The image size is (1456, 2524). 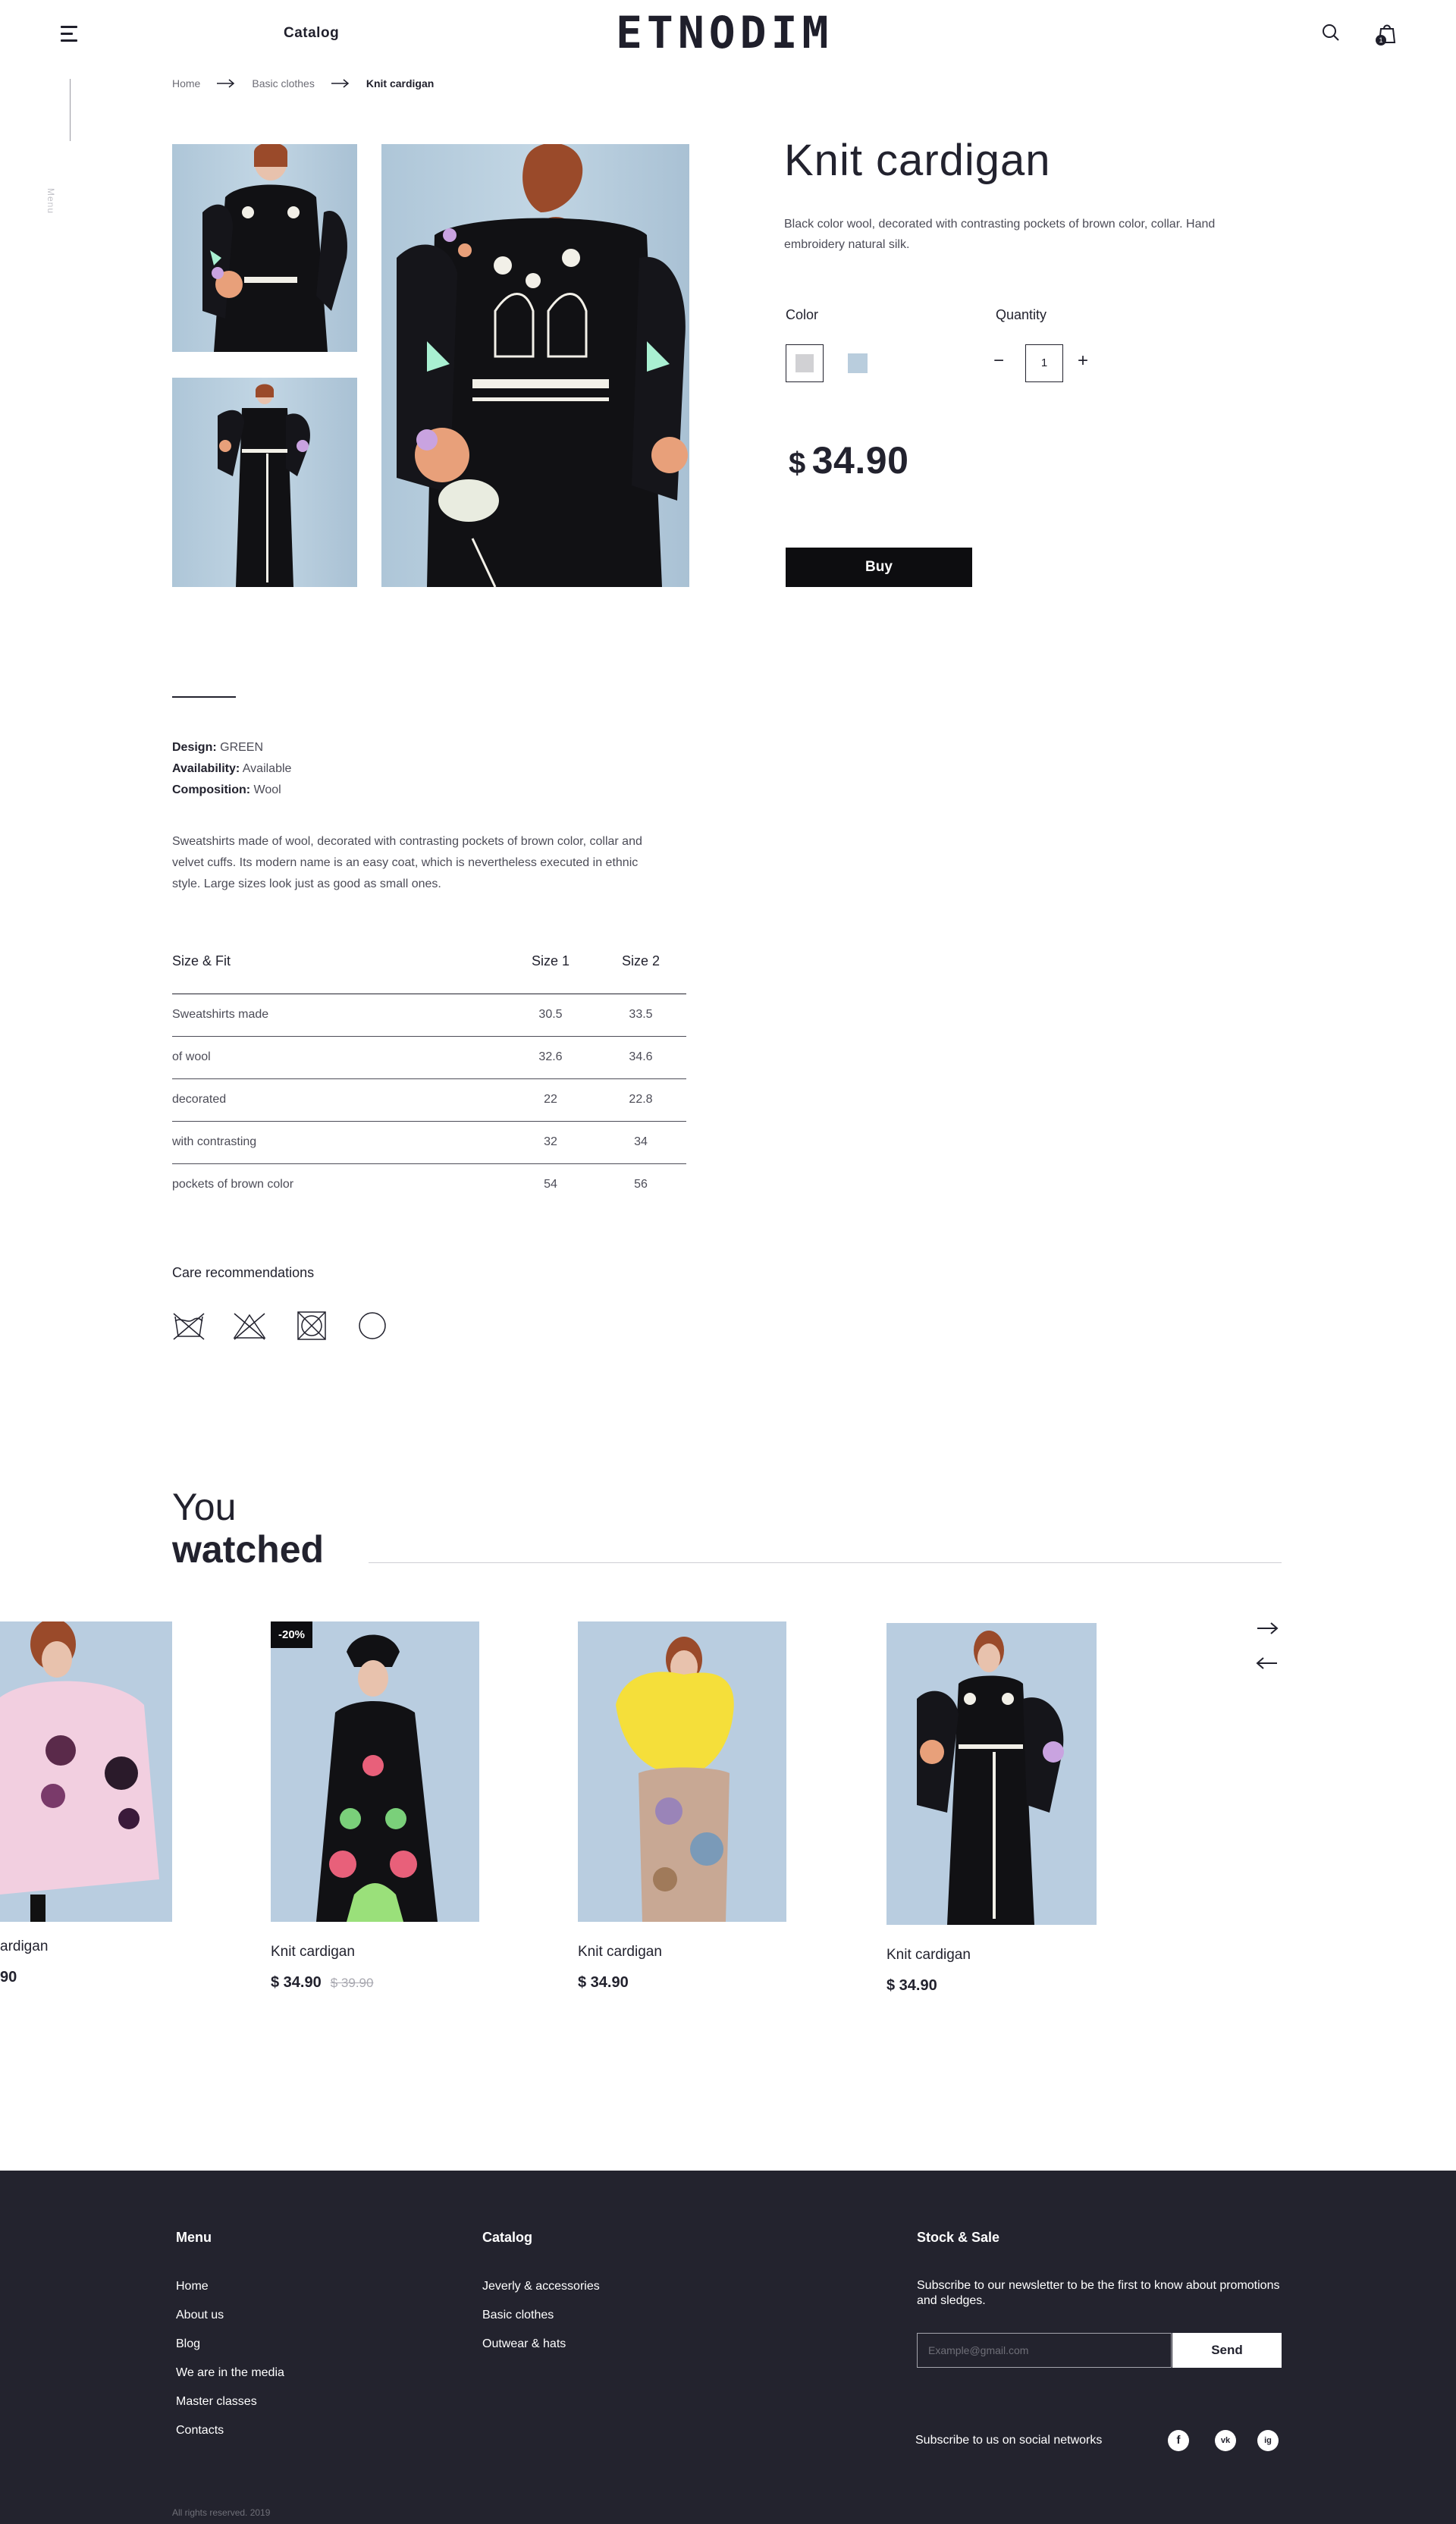 I want to click on table-cell: 30.5, so click(x=550, y=1016).